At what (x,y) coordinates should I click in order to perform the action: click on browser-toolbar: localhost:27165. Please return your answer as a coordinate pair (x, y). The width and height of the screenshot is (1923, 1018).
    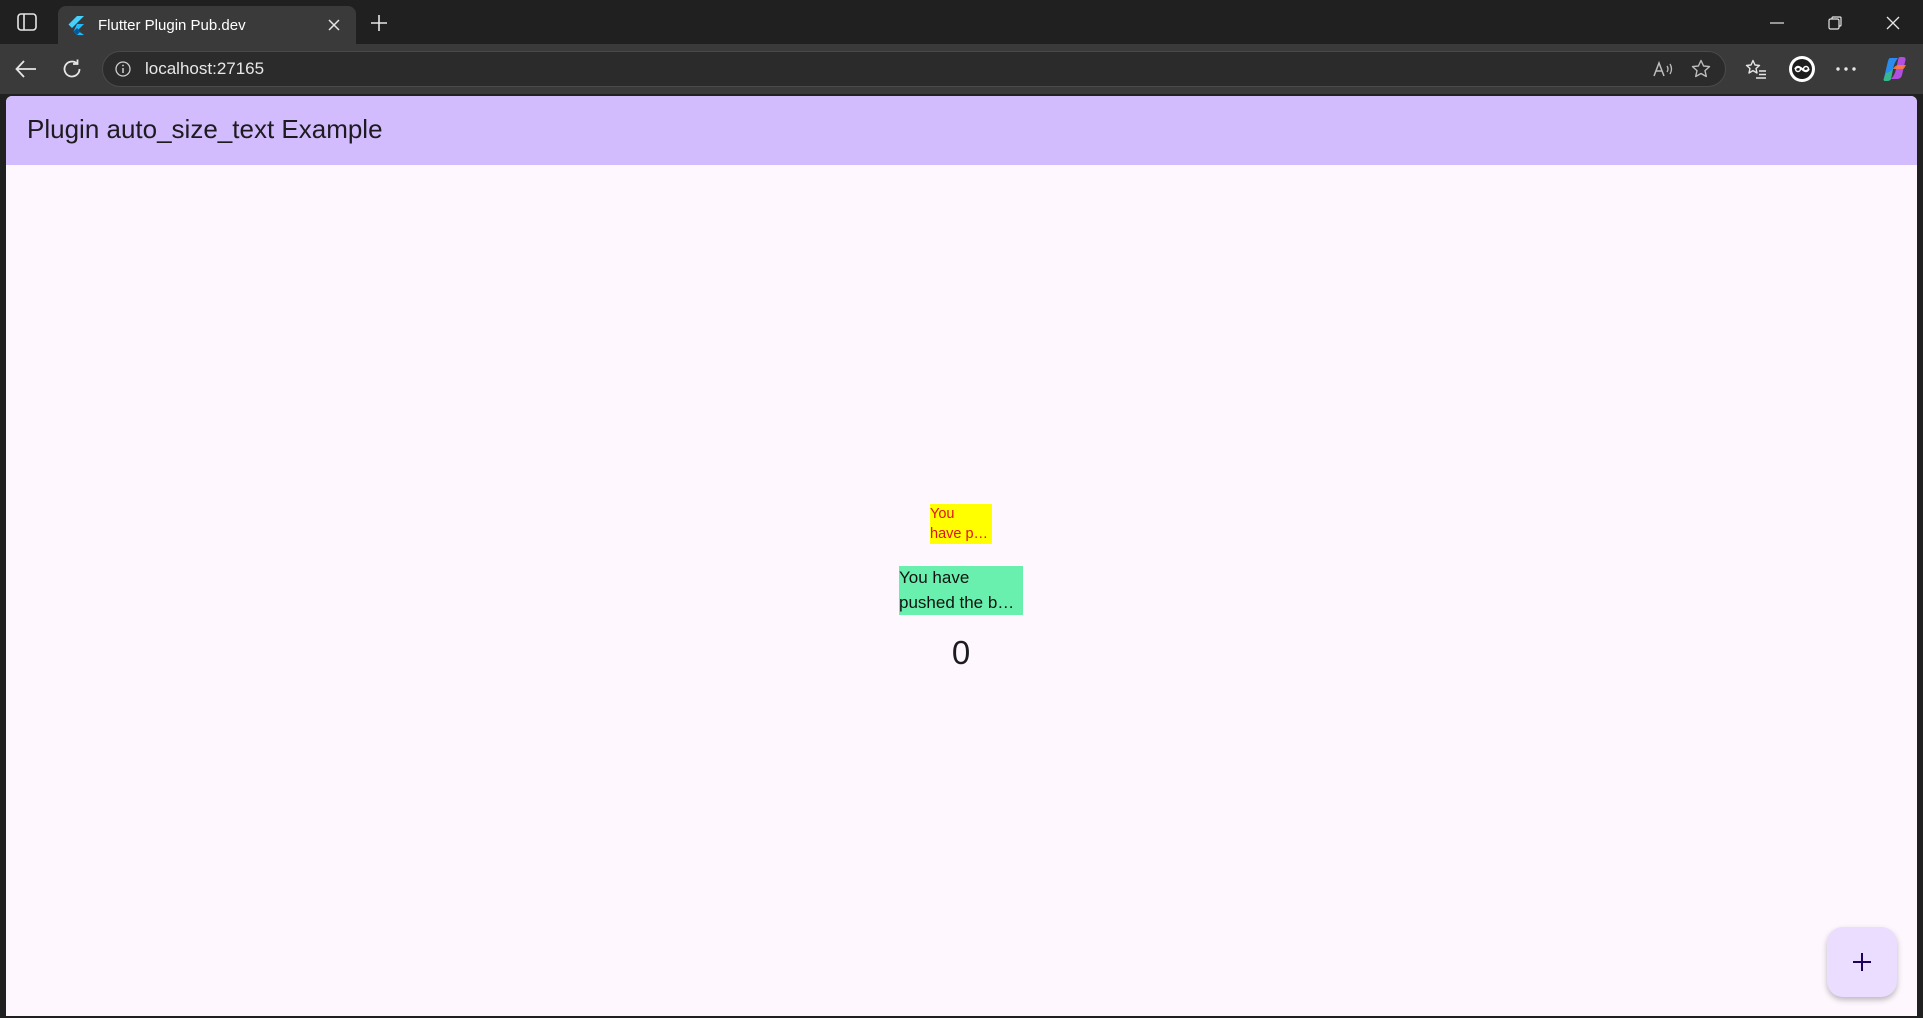
    Looking at the image, I should click on (961, 69).